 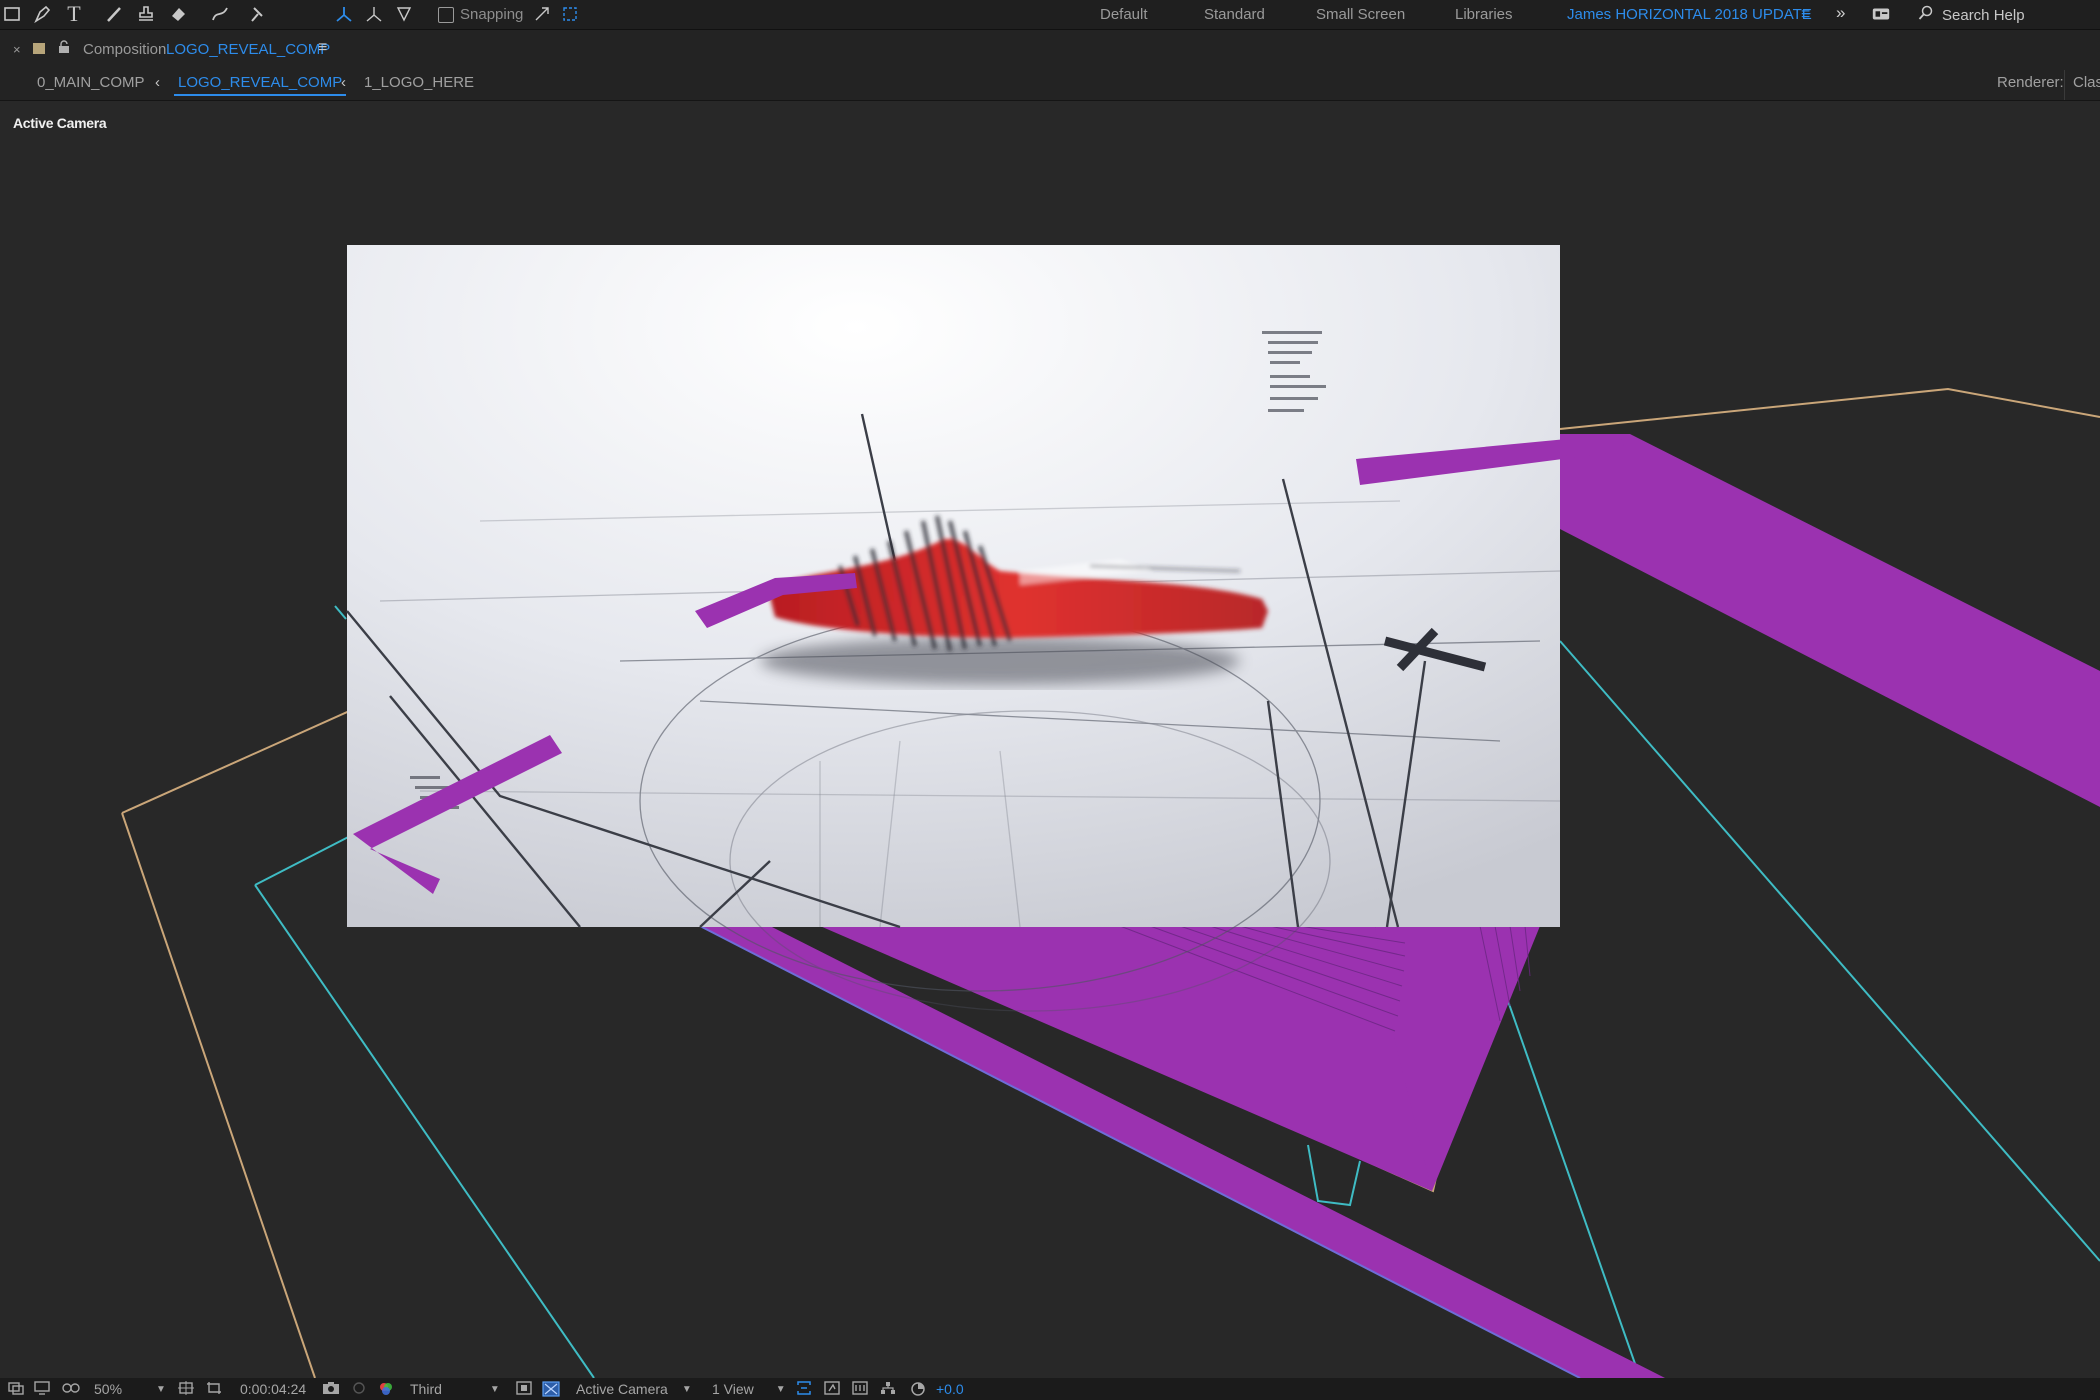 I want to click on composition-panel-prefix: Composition, so click(x=125, y=49).